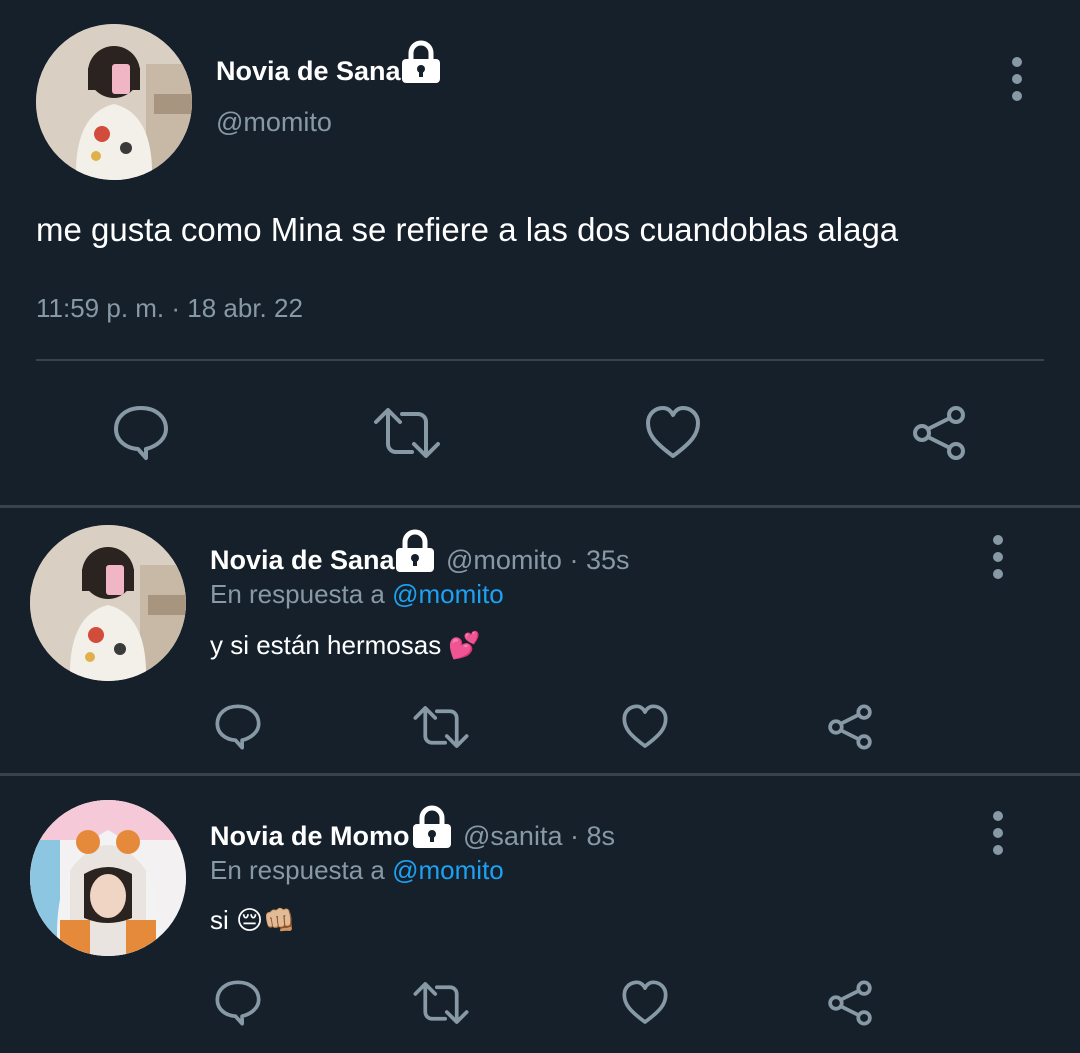 The height and width of the screenshot is (1053, 1080). I want to click on tweet-age: · 8s, so click(592, 836).